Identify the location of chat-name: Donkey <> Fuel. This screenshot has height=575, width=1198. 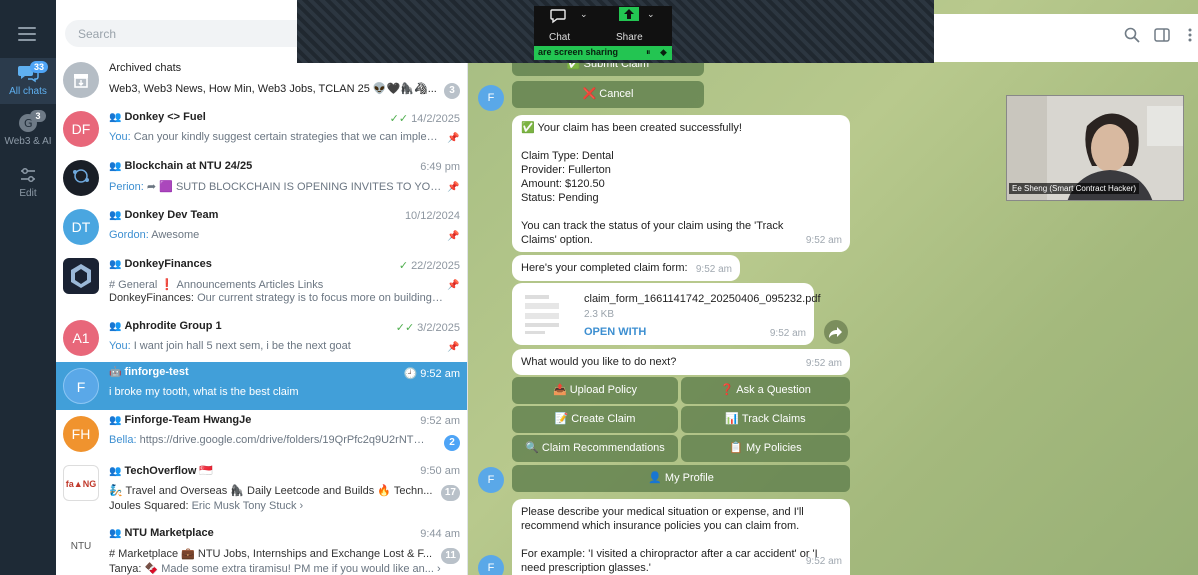
(165, 117).